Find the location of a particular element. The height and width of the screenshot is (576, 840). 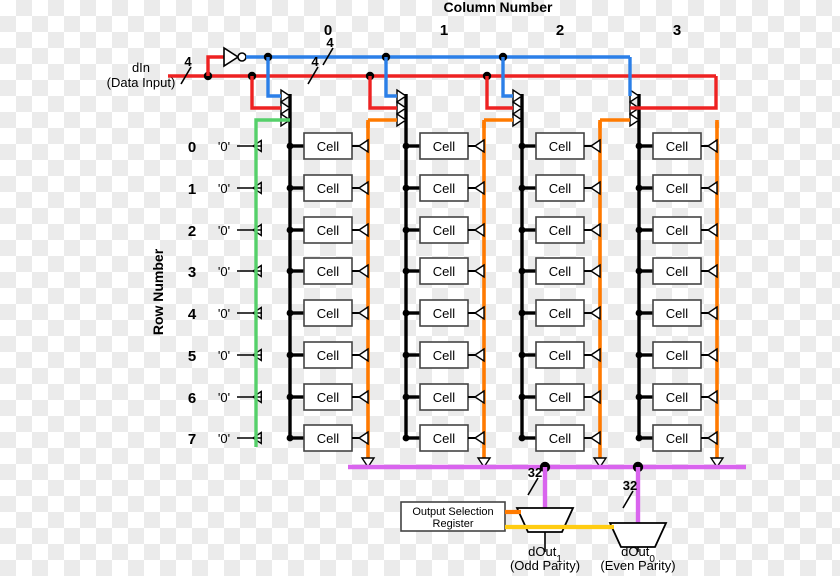

row-header-2: 2 is located at coordinates (192, 231).